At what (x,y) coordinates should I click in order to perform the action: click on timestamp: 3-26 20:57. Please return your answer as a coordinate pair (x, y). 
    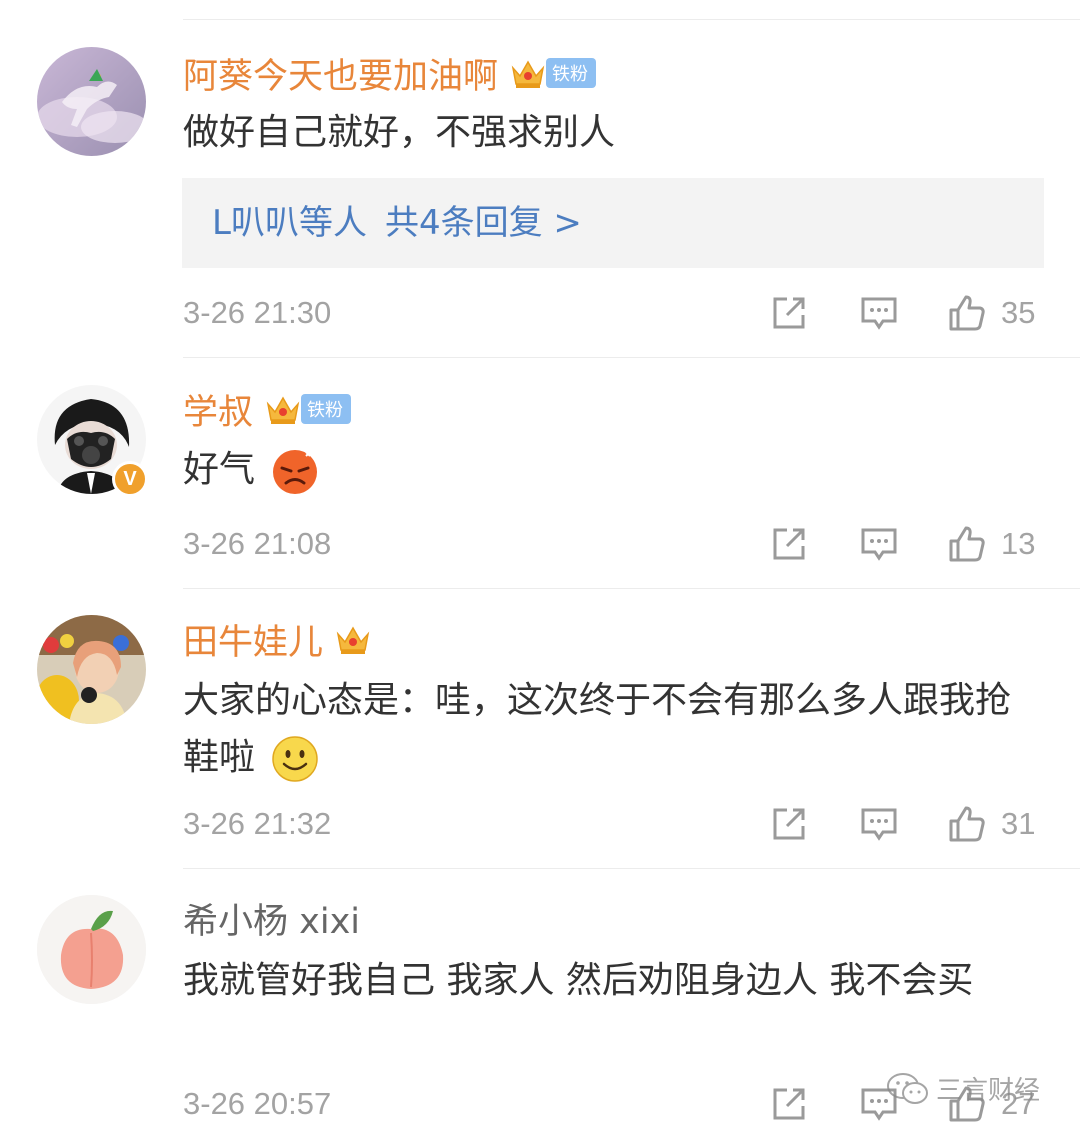
    Looking at the image, I should click on (257, 1103).